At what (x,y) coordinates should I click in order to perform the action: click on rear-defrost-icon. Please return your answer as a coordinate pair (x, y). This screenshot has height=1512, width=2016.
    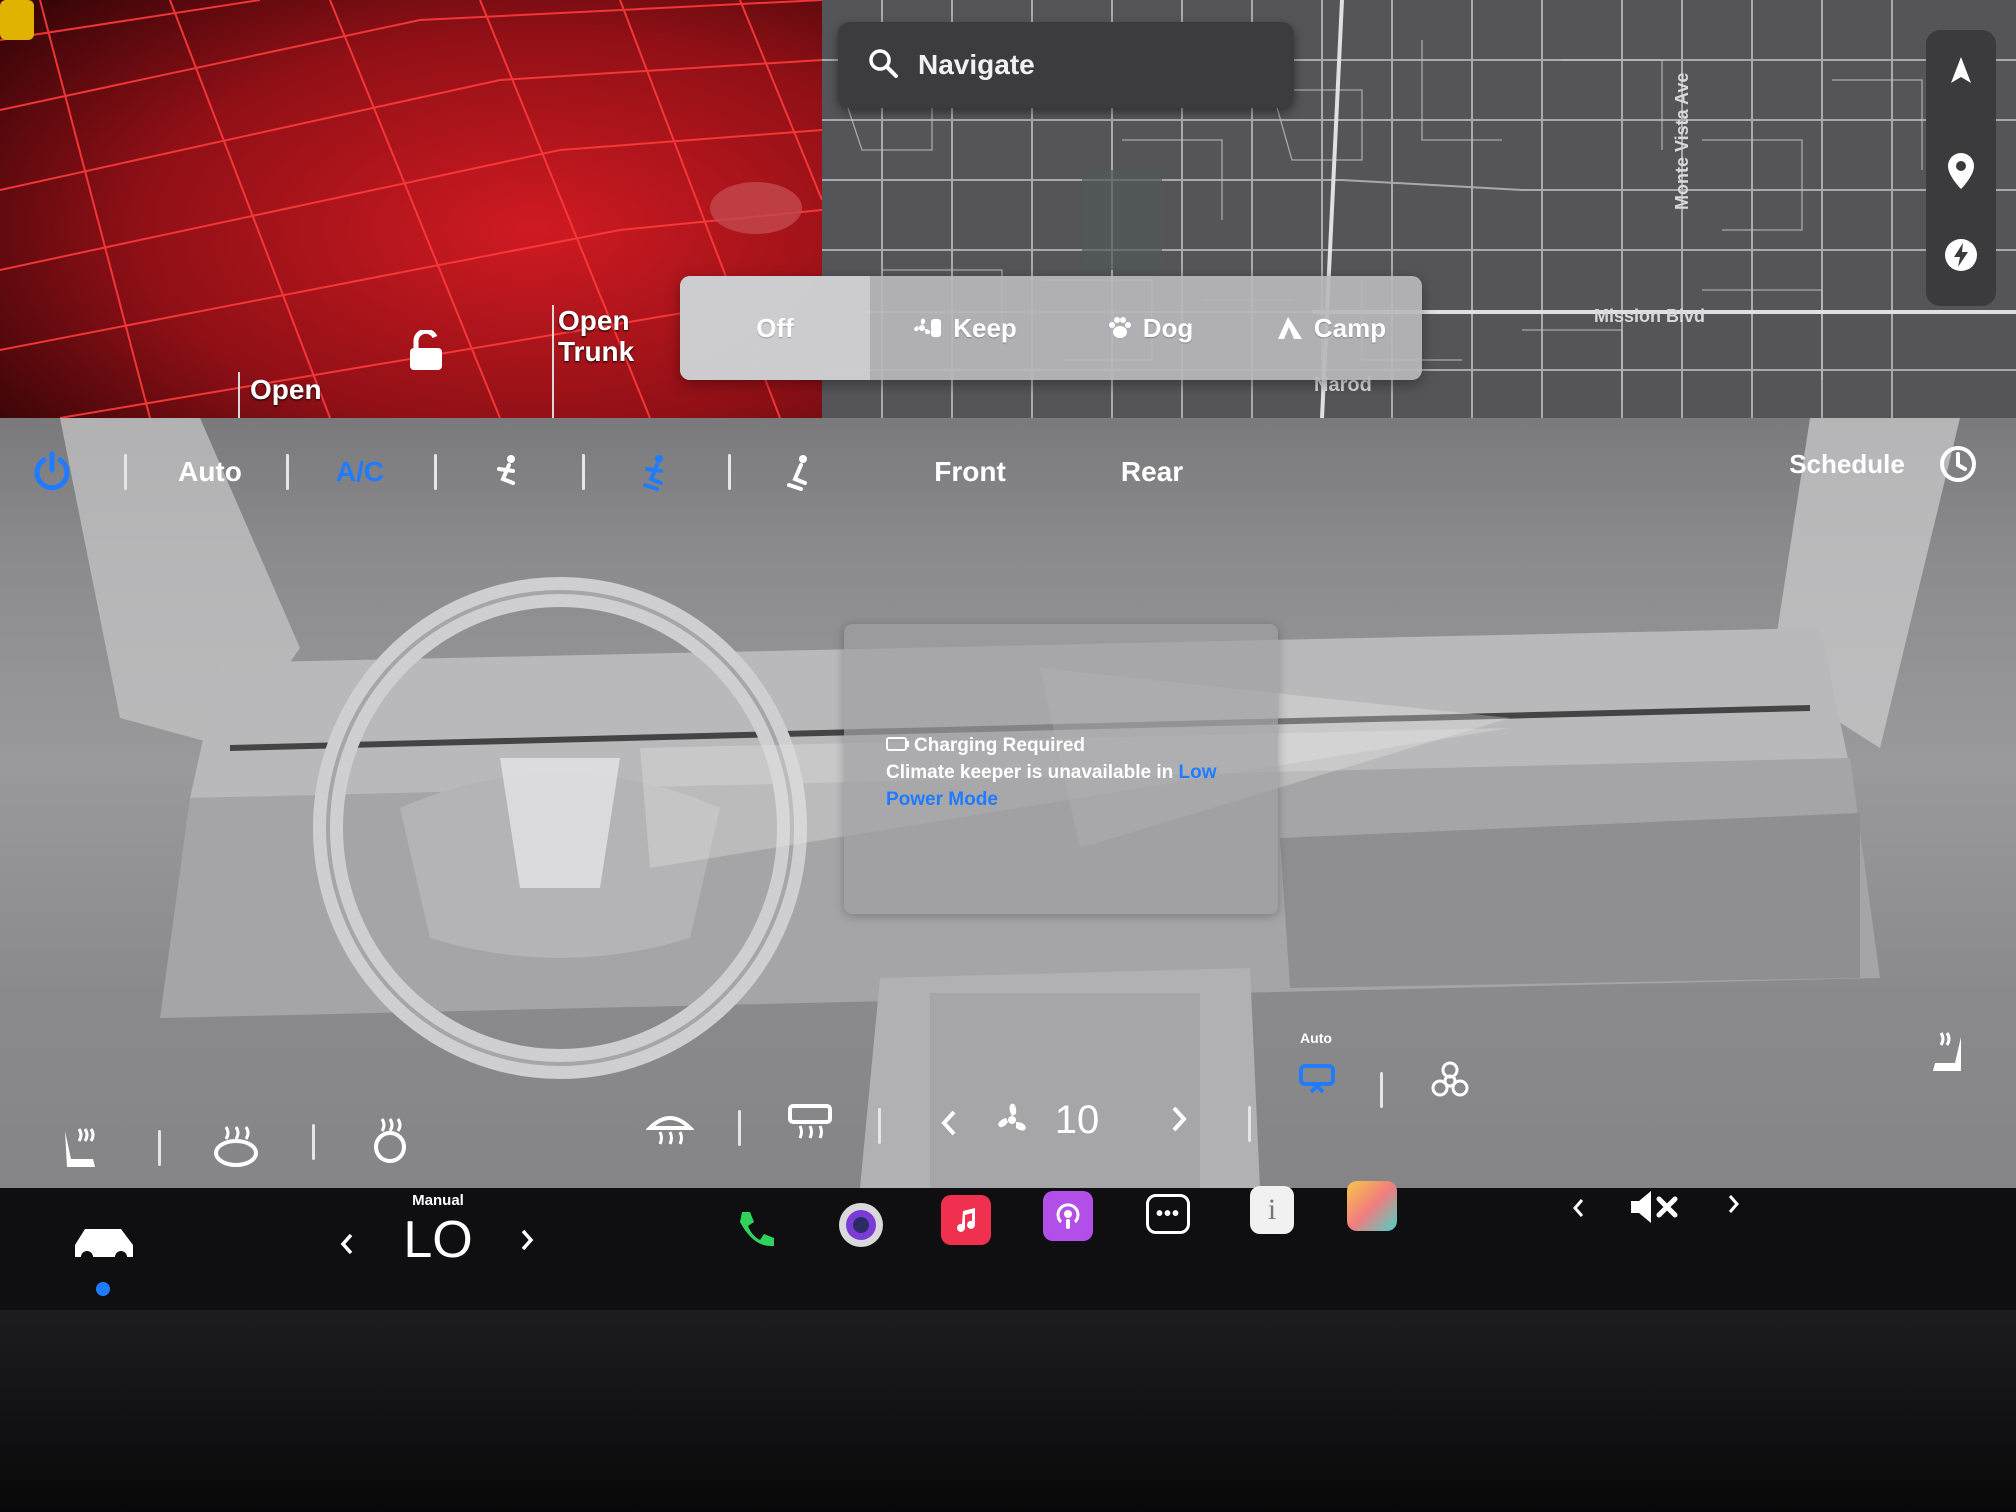
    Looking at the image, I should click on (810, 1121).